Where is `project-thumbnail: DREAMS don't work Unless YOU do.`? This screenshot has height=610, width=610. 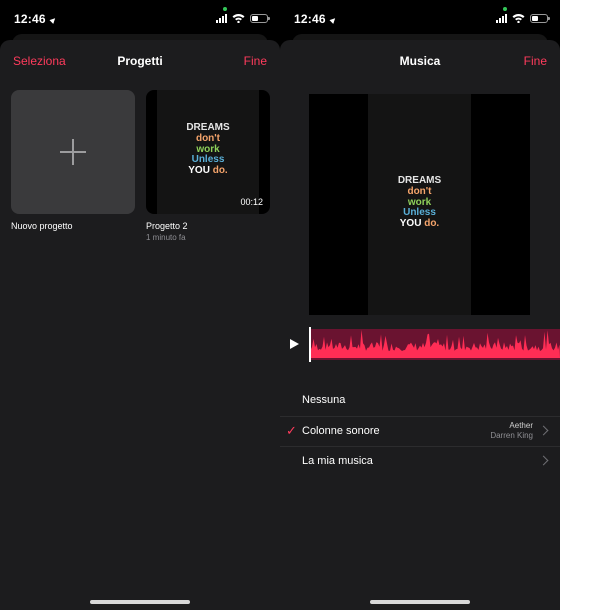
project-thumbnail: DREAMS don't work Unless YOU do. is located at coordinates (208, 152).